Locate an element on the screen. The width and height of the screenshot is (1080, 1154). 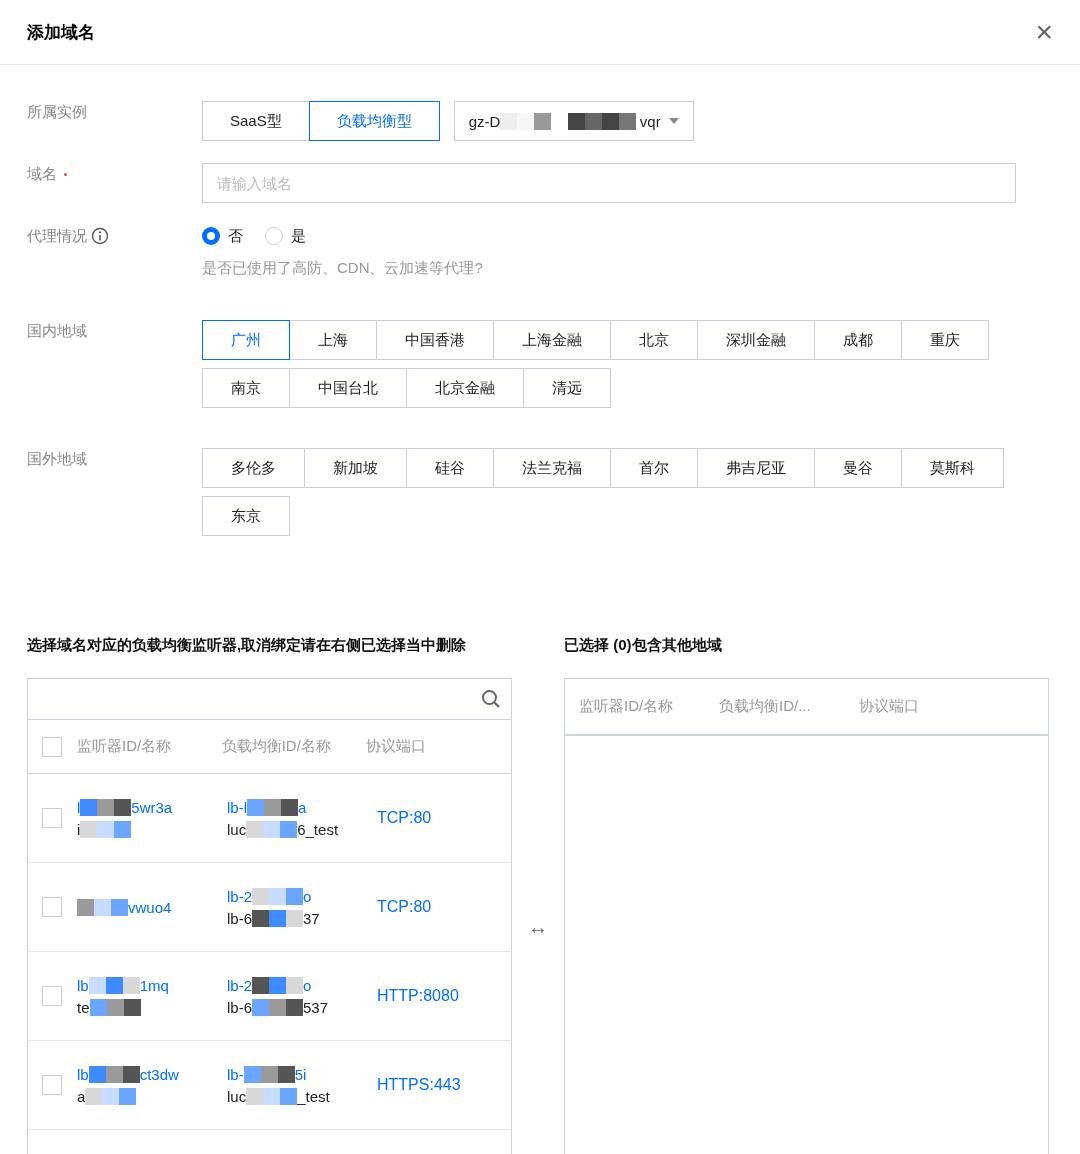
region-option: 北京 is located at coordinates (654, 340).